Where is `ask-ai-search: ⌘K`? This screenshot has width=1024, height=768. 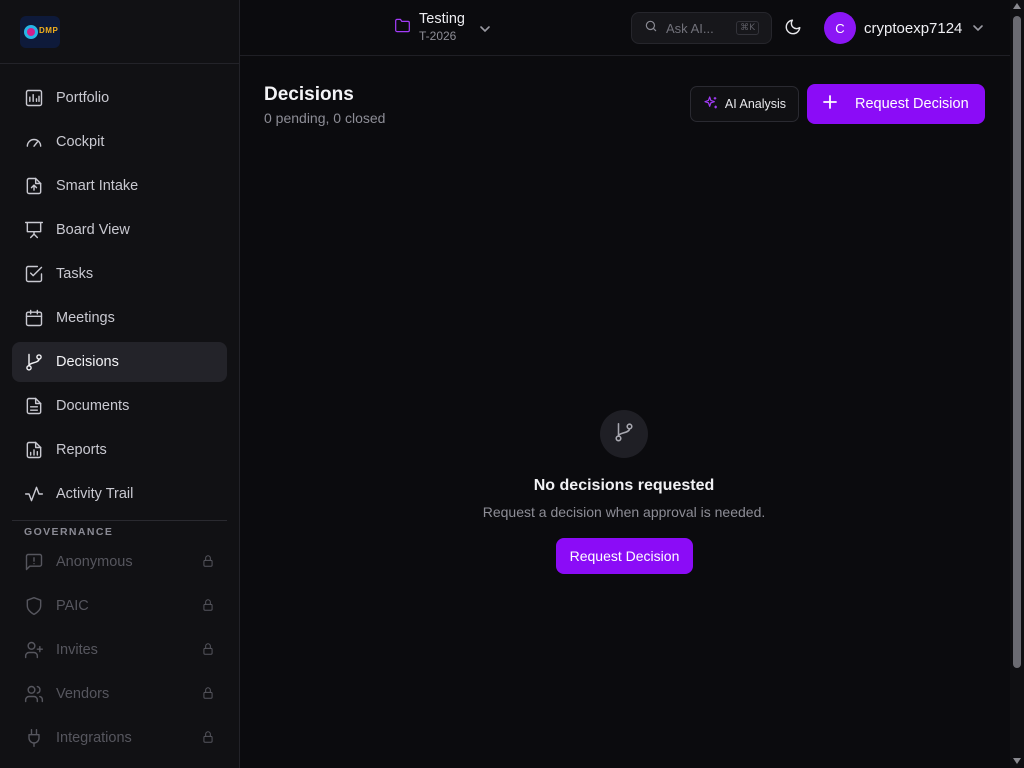
ask-ai-search: ⌘K is located at coordinates (701, 28).